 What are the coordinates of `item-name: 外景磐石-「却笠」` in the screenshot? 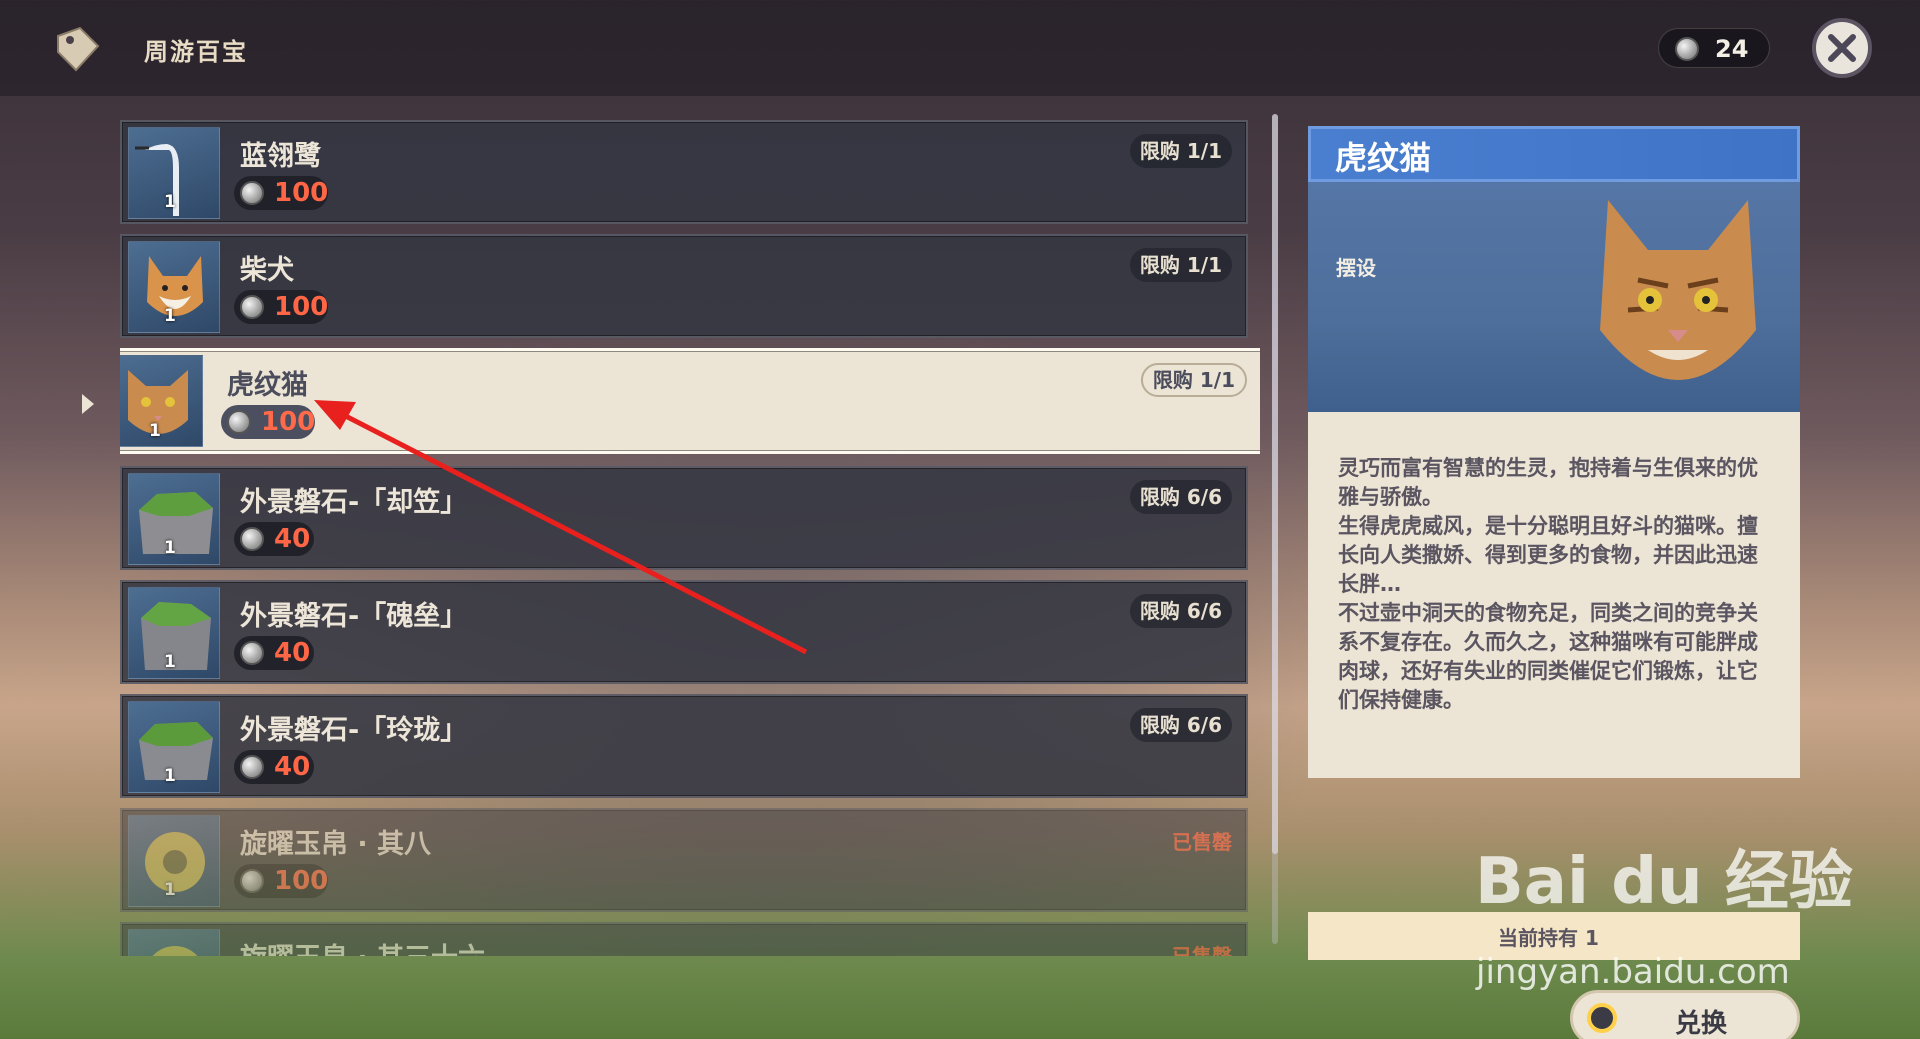 It's located at (354, 502).